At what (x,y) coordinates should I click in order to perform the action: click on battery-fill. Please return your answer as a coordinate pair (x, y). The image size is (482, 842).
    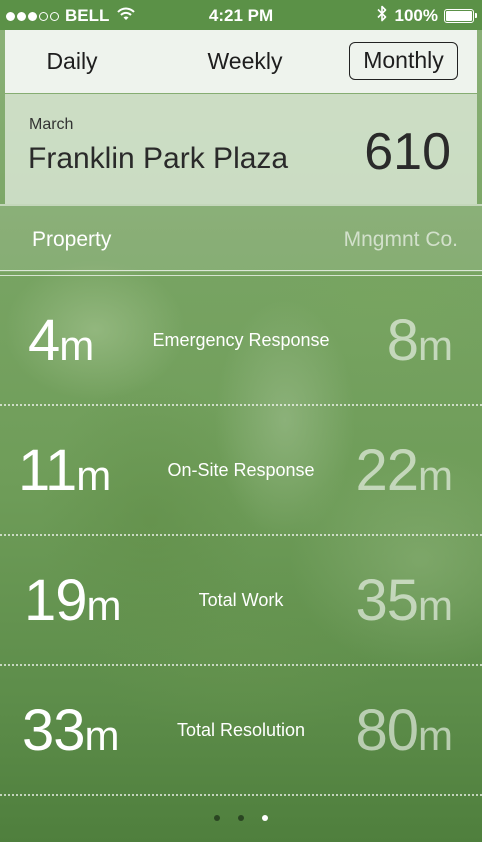
    Looking at the image, I should click on (459, 16).